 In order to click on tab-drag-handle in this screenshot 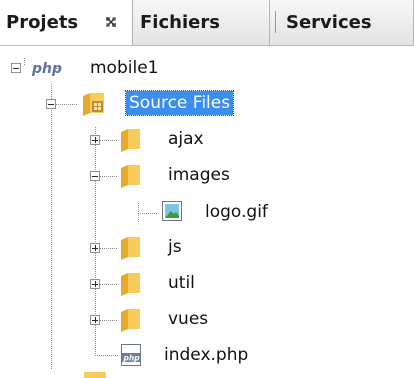, I will do `click(275, 22)`.